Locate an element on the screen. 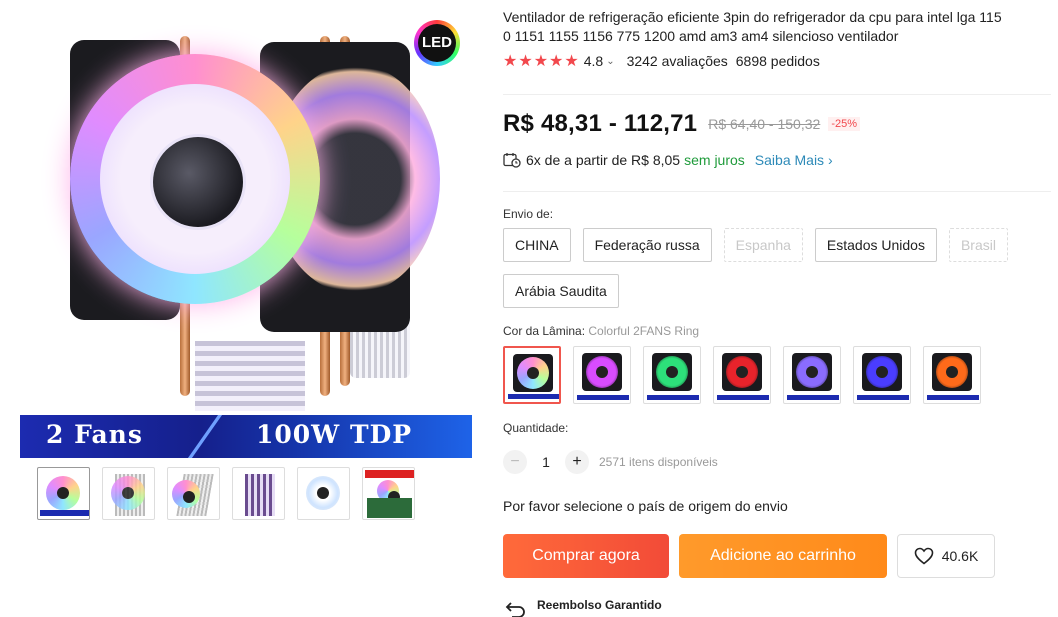 This screenshot has height=617, width=1058. led-badge: LED is located at coordinates (437, 43).